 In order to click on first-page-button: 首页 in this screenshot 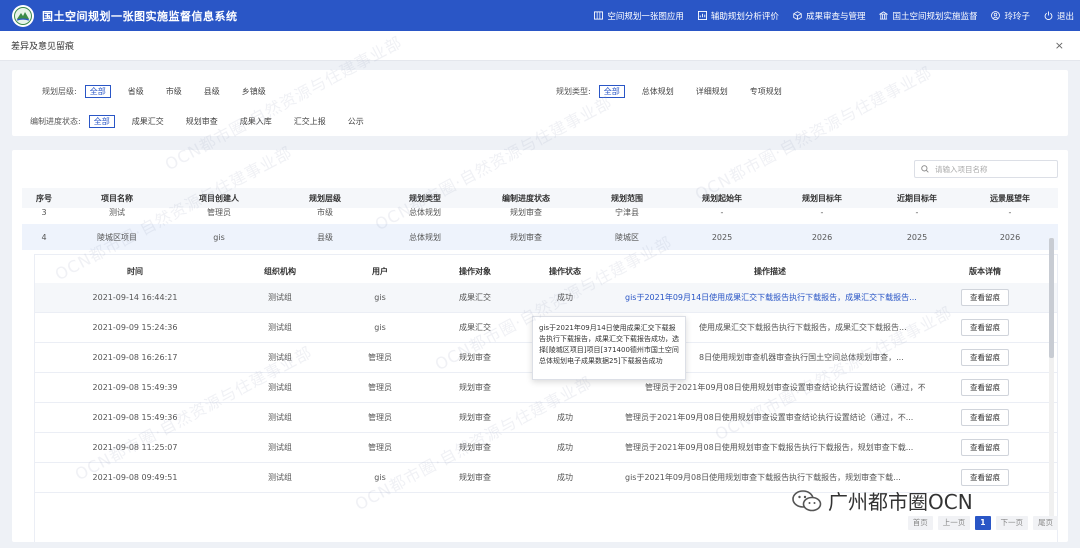, I will do `click(920, 523)`.